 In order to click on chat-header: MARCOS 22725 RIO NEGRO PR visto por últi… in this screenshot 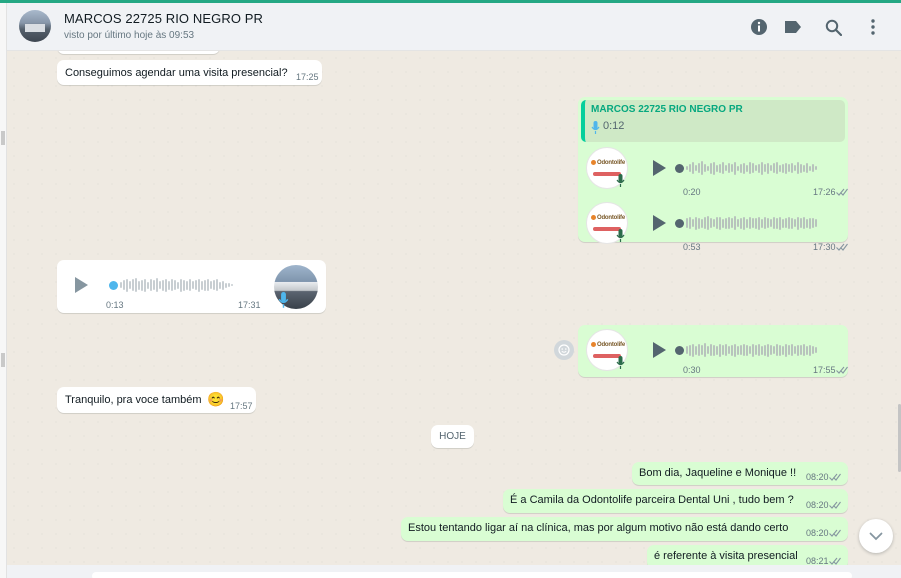, I will do `click(454, 27)`.